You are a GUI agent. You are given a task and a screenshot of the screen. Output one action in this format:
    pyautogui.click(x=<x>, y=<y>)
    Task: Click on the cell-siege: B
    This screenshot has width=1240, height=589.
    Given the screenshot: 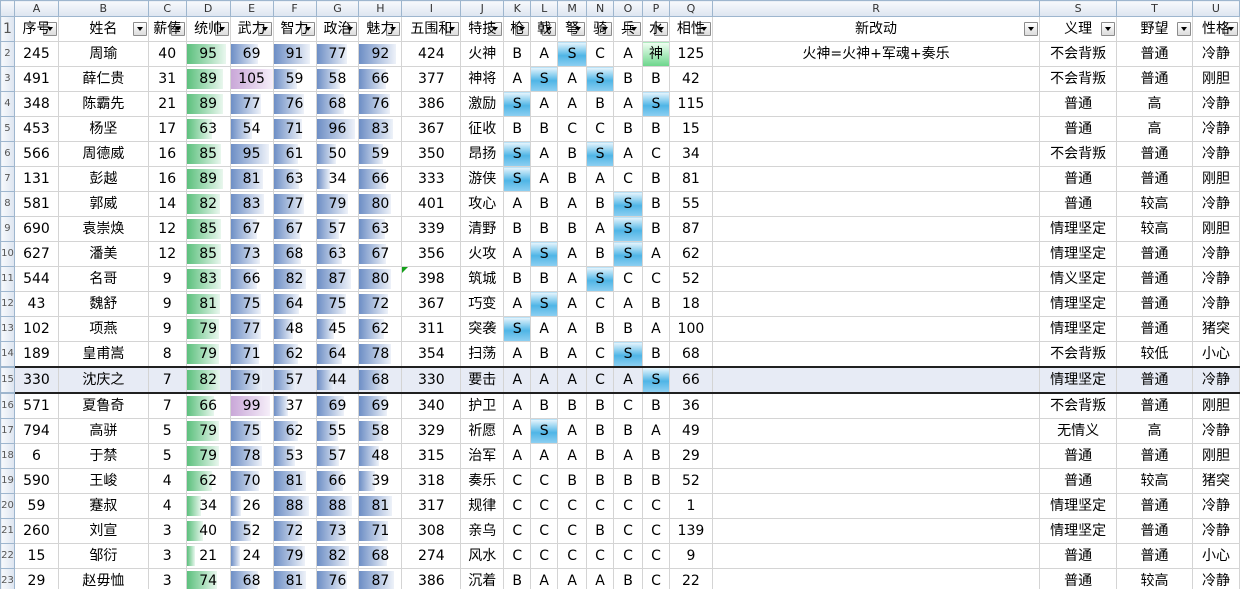 What is the action you would take?
    pyautogui.click(x=628, y=329)
    